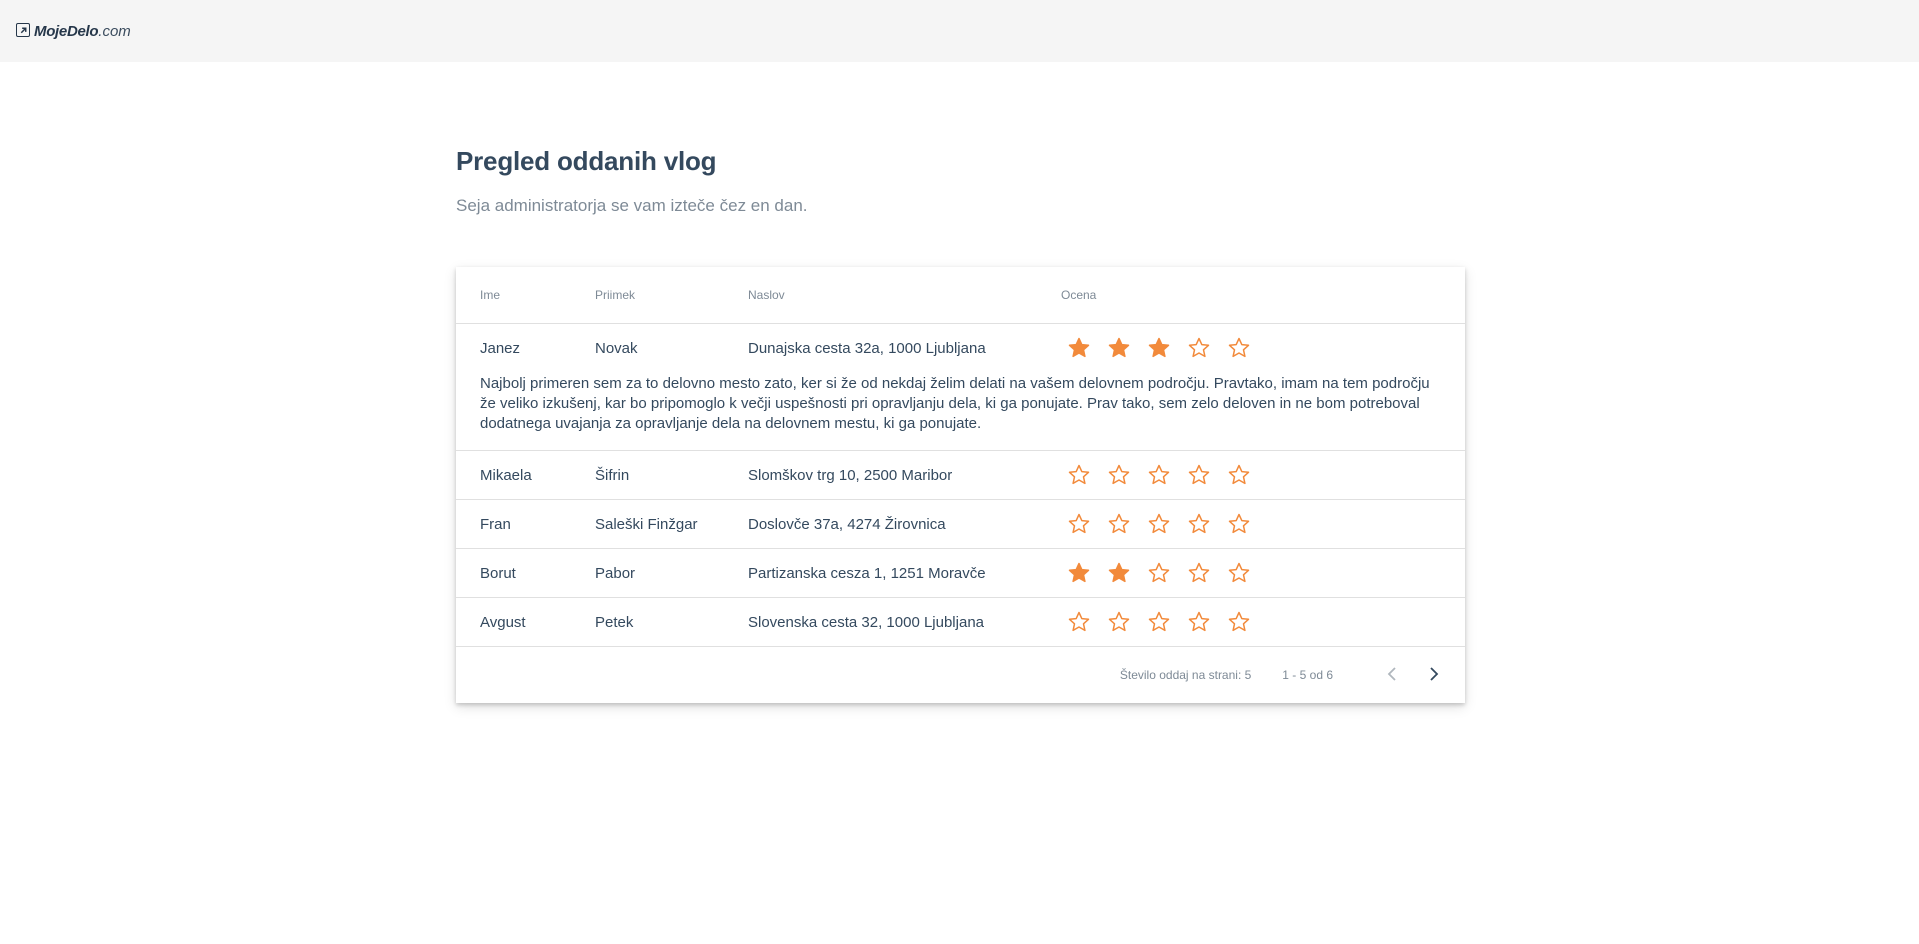  Describe the element at coordinates (904, 295) in the screenshot. I see `header-naslov: Naslov` at that location.